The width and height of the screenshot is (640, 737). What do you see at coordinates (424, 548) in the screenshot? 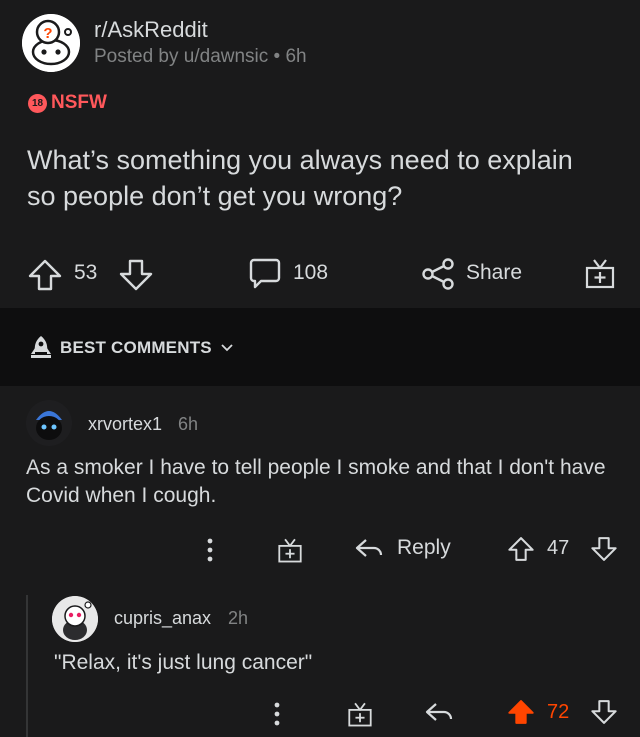
I see `reply-button: Reply` at bounding box center [424, 548].